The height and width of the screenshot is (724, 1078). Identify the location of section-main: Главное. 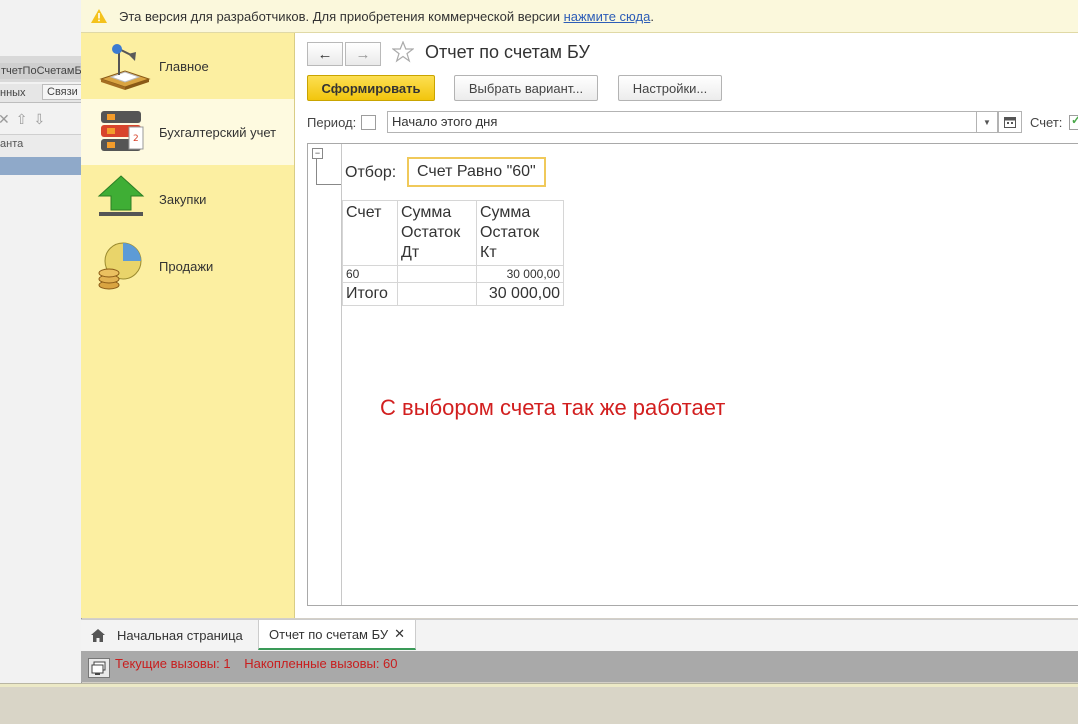
(187, 66).